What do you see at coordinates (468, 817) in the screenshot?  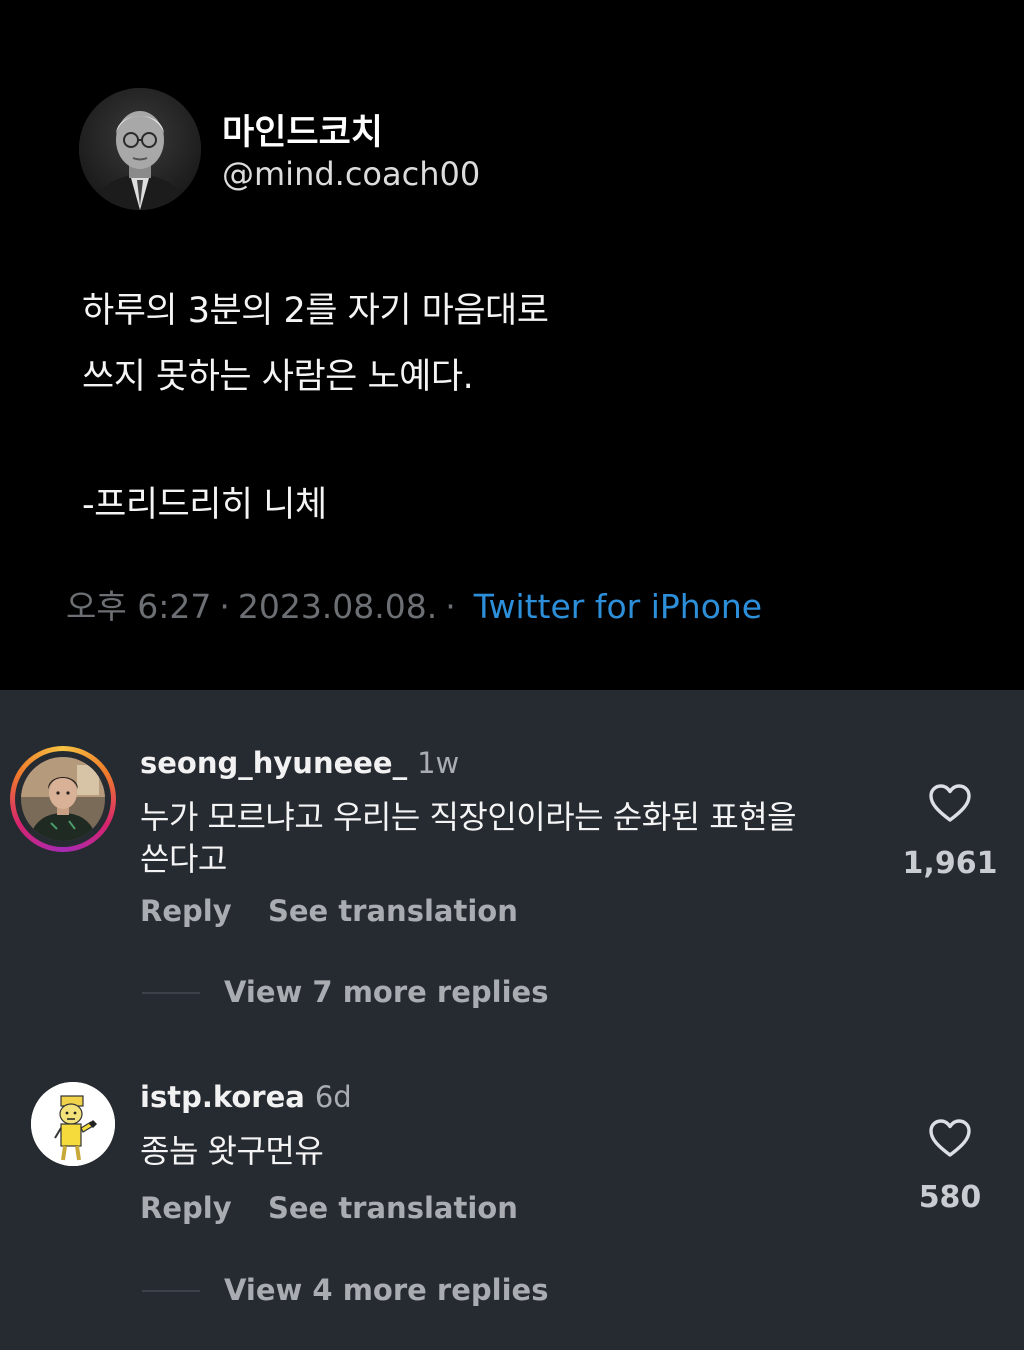 I see `comment-text-line: 누가 모르냐고 우리는 직장인이라는 순화된 표현을` at bounding box center [468, 817].